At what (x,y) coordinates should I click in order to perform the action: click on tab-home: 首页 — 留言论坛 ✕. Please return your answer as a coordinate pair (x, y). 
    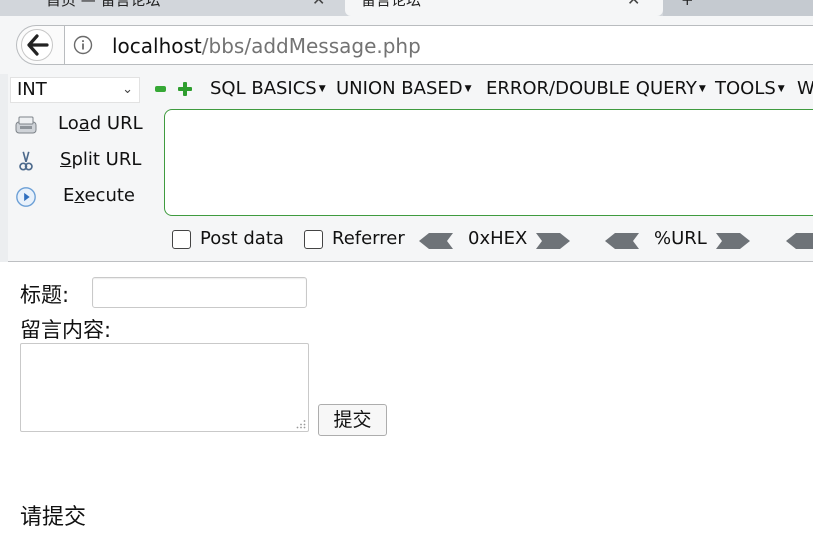
    Looking at the image, I should click on (172, 8).